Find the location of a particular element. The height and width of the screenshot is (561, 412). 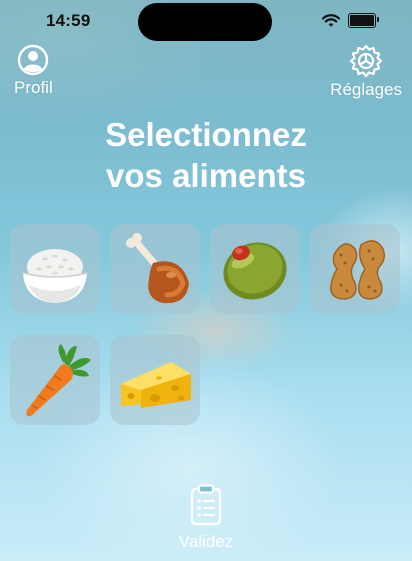

validate-button: Validez is located at coordinates (206, 518).